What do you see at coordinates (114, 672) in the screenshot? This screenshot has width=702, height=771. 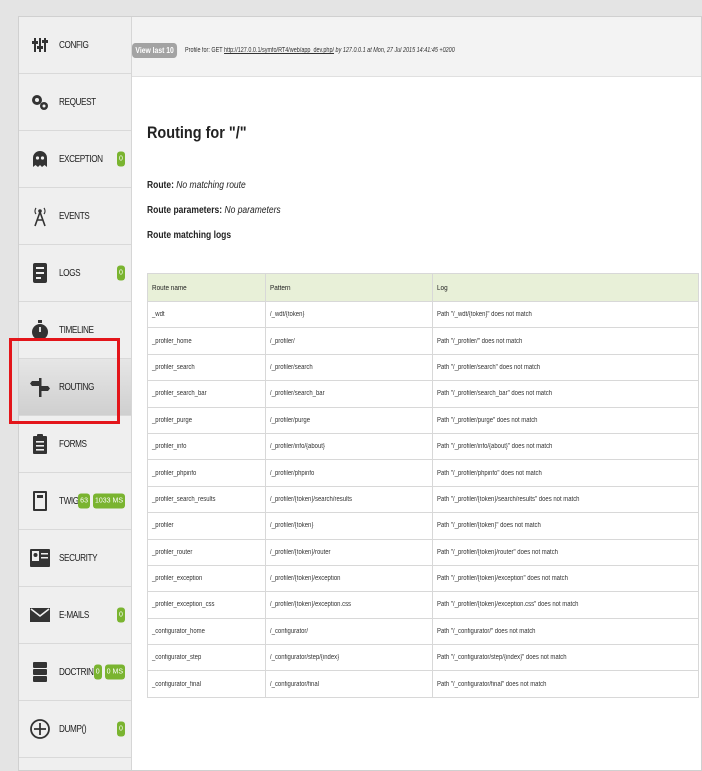 I see `count-badge: 0 MS` at bounding box center [114, 672].